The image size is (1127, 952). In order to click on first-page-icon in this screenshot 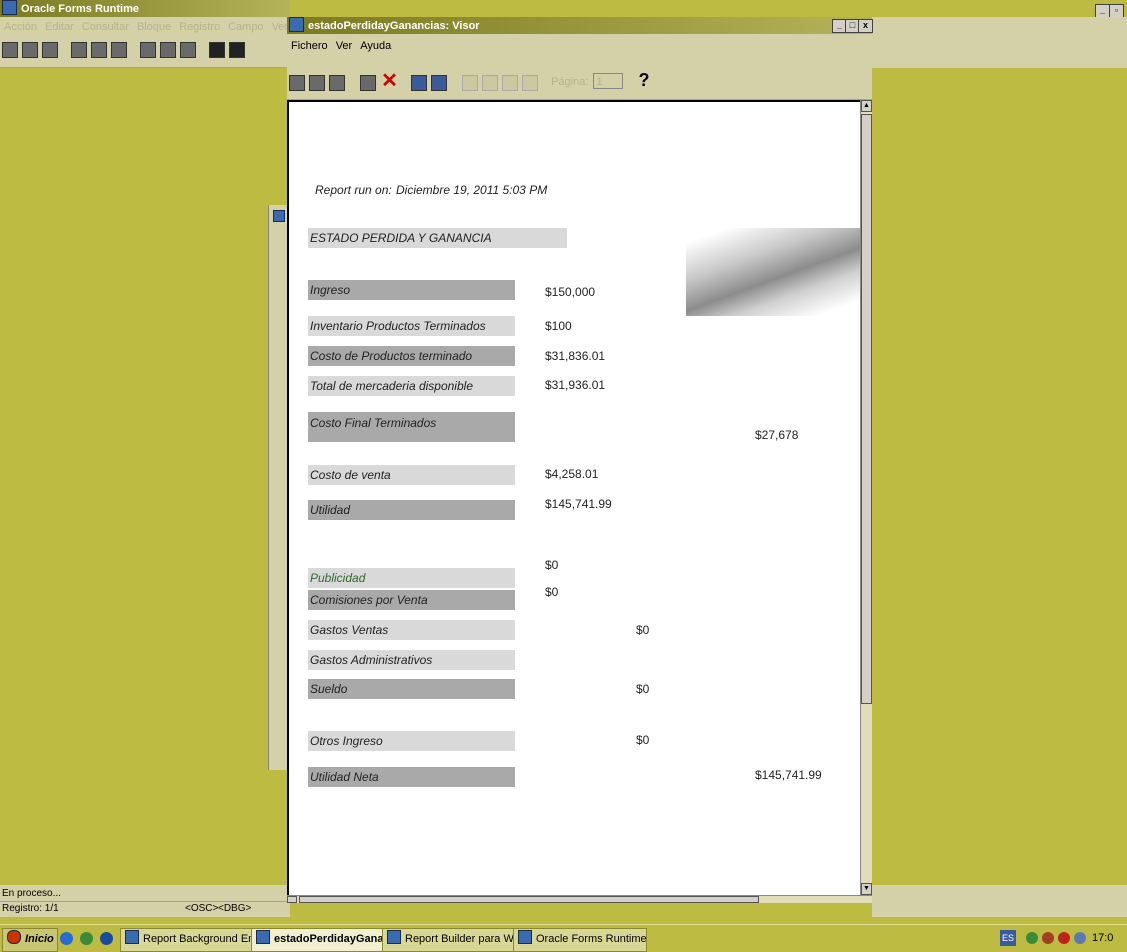, I will do `click(470, 83)`.